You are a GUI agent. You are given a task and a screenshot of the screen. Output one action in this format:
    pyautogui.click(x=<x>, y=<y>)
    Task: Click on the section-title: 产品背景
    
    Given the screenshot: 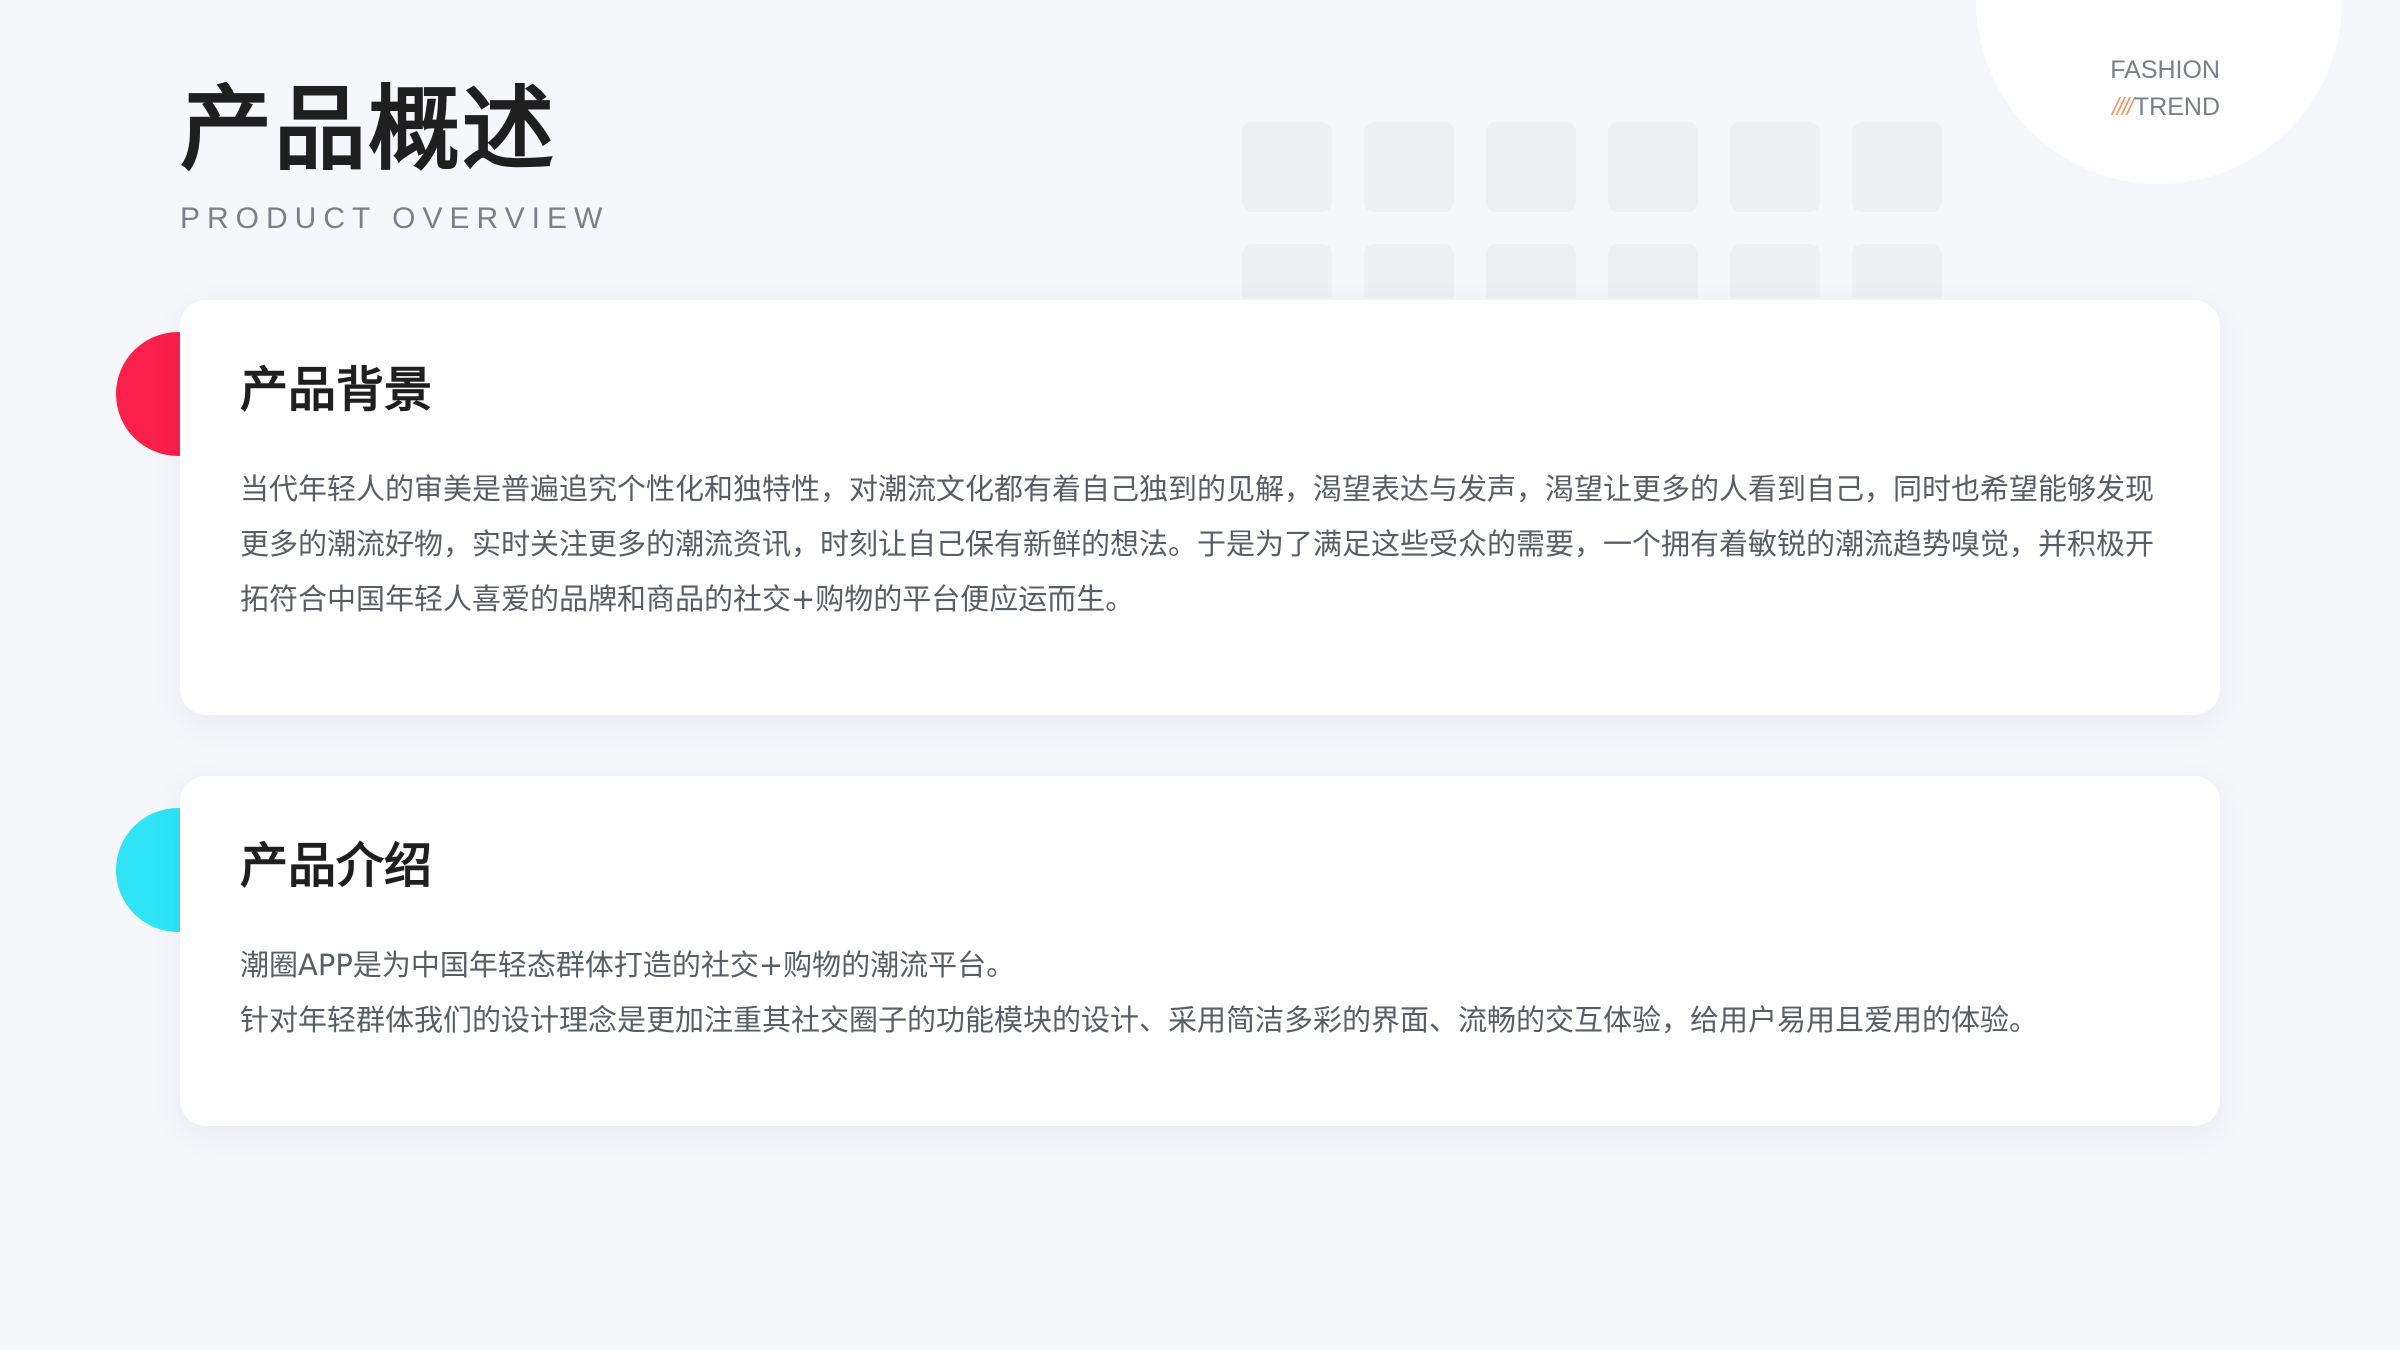 What is the action you would take?
    pyautogui.click(x=336, y=390)
    